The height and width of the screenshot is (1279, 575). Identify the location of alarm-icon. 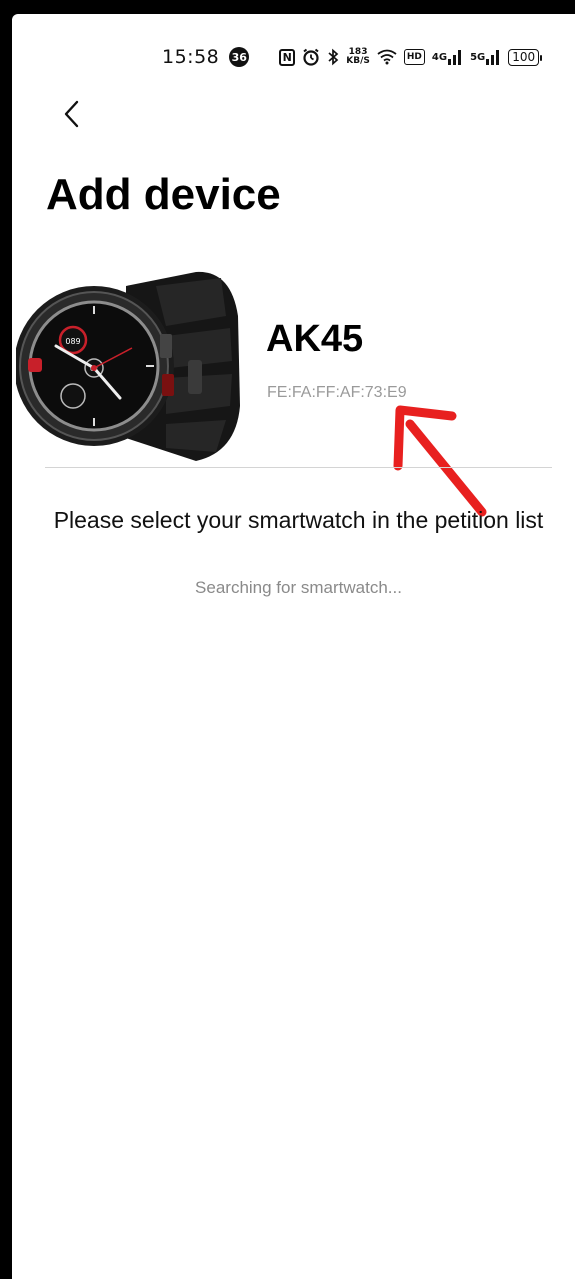
(311, 57).